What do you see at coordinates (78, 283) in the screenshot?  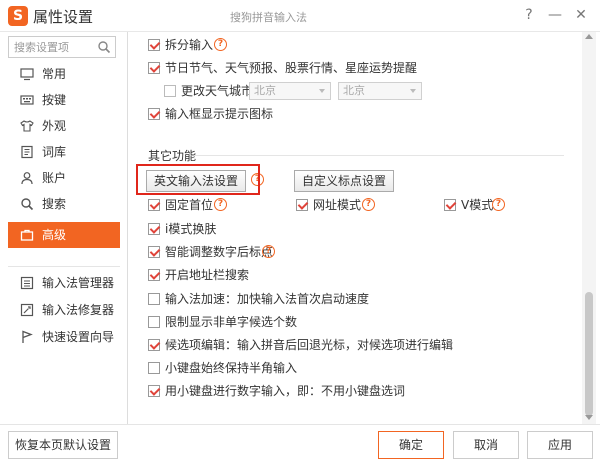 I see `sidebar-tool-label: 输入法管理器` at bounding box center [78, 283].